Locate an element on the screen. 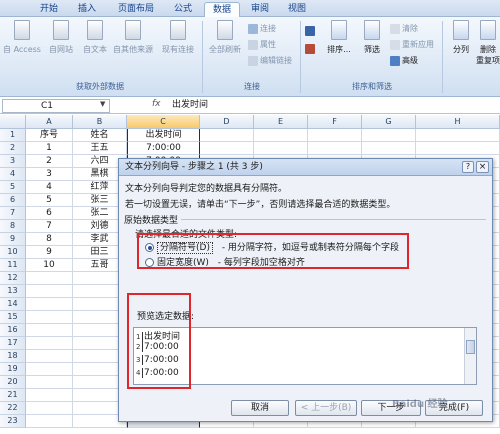  row-header: 11 is located at coordinates (13, 265).